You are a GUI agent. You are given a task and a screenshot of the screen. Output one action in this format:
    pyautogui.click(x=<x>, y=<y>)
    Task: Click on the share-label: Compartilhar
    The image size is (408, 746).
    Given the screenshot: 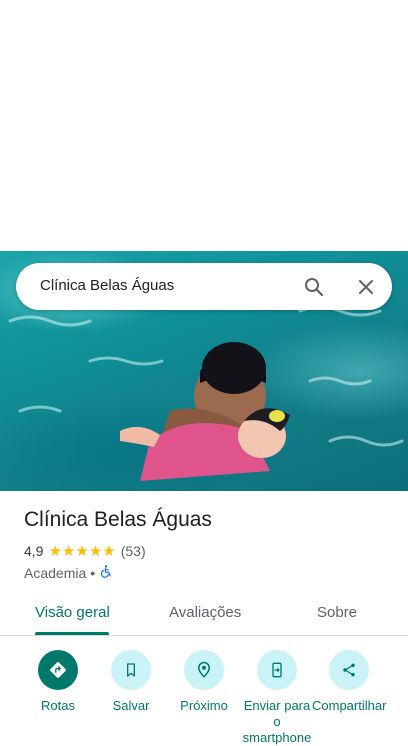 What is the action you would take?
    pyautogui.click(x=349, y=705)
    